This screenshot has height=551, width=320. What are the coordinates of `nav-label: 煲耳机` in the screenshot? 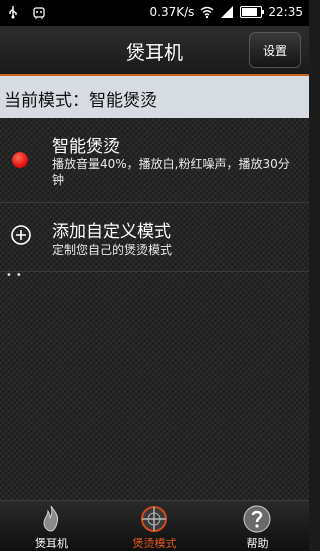 It's located at (51, 543).